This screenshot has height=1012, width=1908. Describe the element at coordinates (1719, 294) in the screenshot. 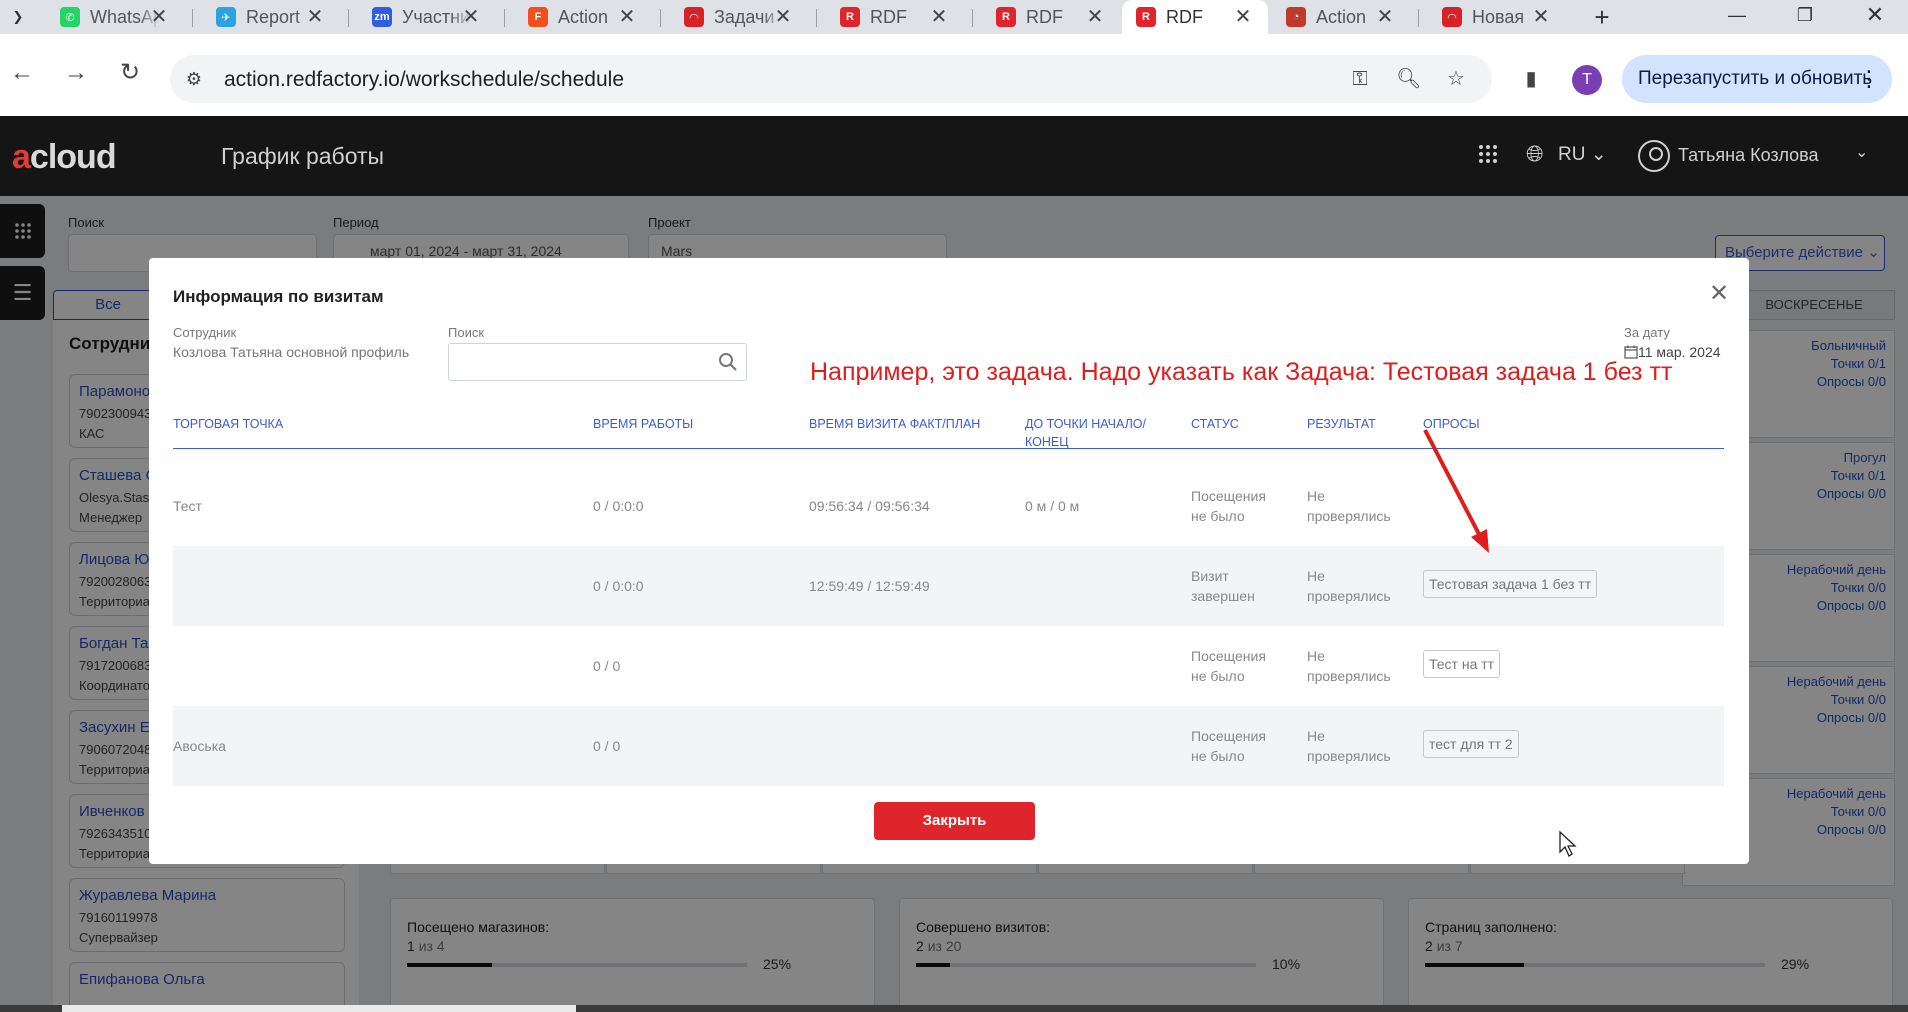

I see `close-icon: ✕` at that location.